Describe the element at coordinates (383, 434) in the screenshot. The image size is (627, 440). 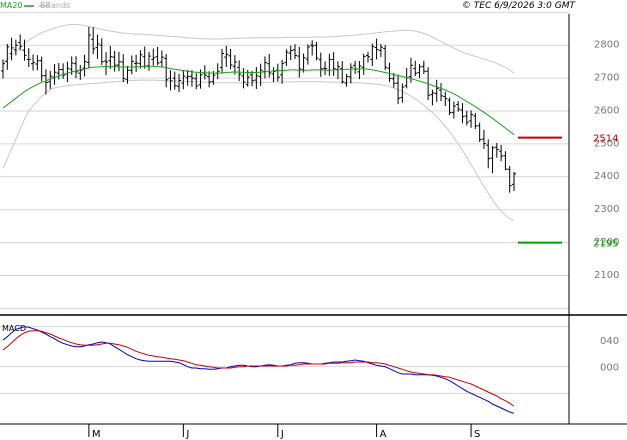
I see `x-tick-label-A: A` at that location.